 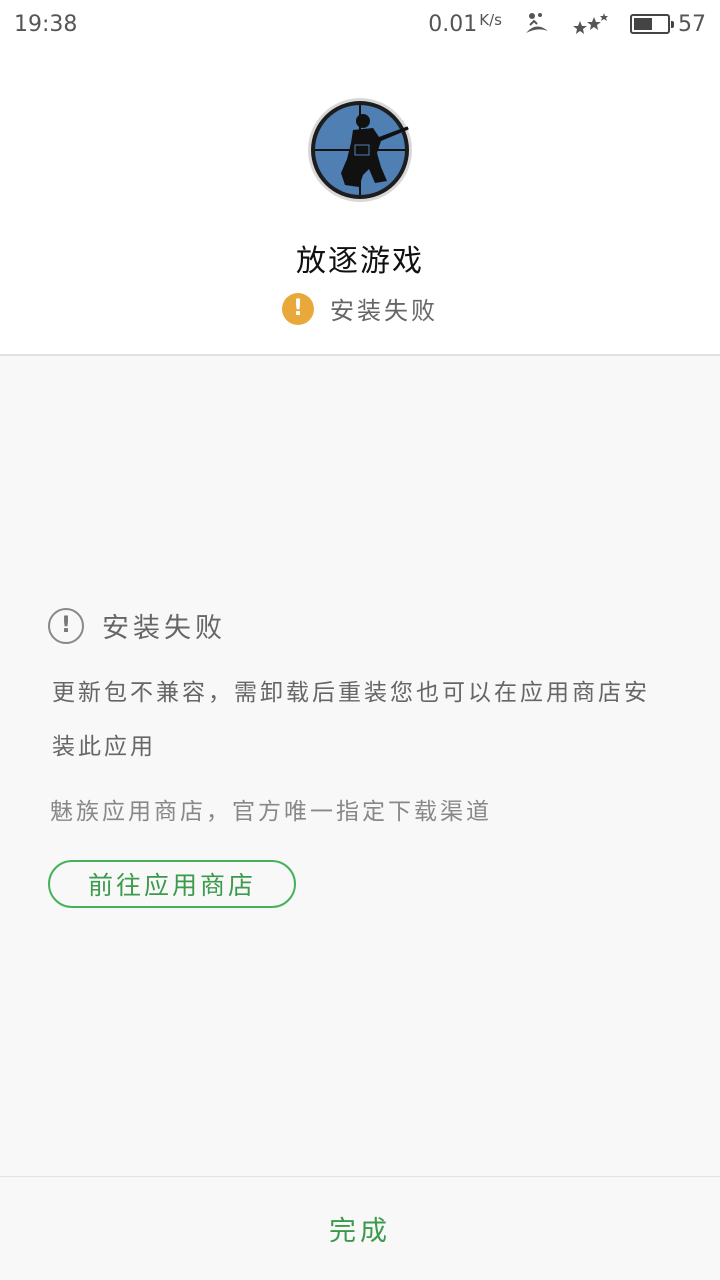 What do you see at coordinates (164, 628) in the screenshot?
I see `error-title: 安装失败` at bounding box center [164, 628].